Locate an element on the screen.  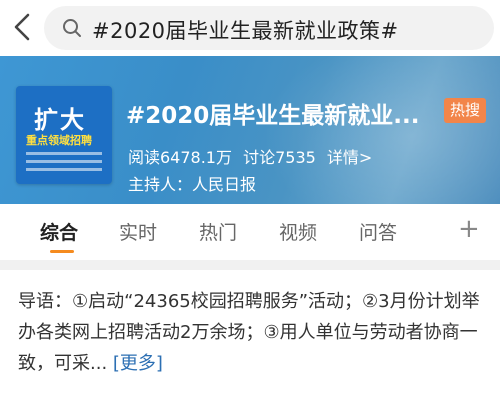
logo-title: 扩大 is located at coordinates (60, 120).